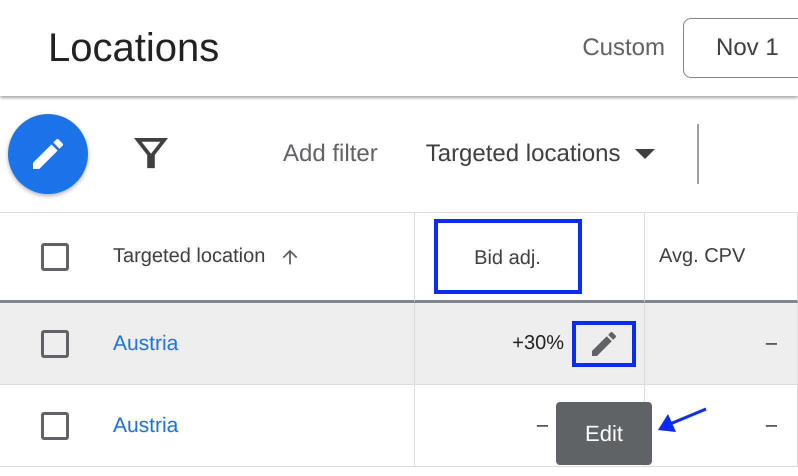  Describe the element at coordinates (189, 256) in the screenshot. I see `column-header: Targeted location` at that location.